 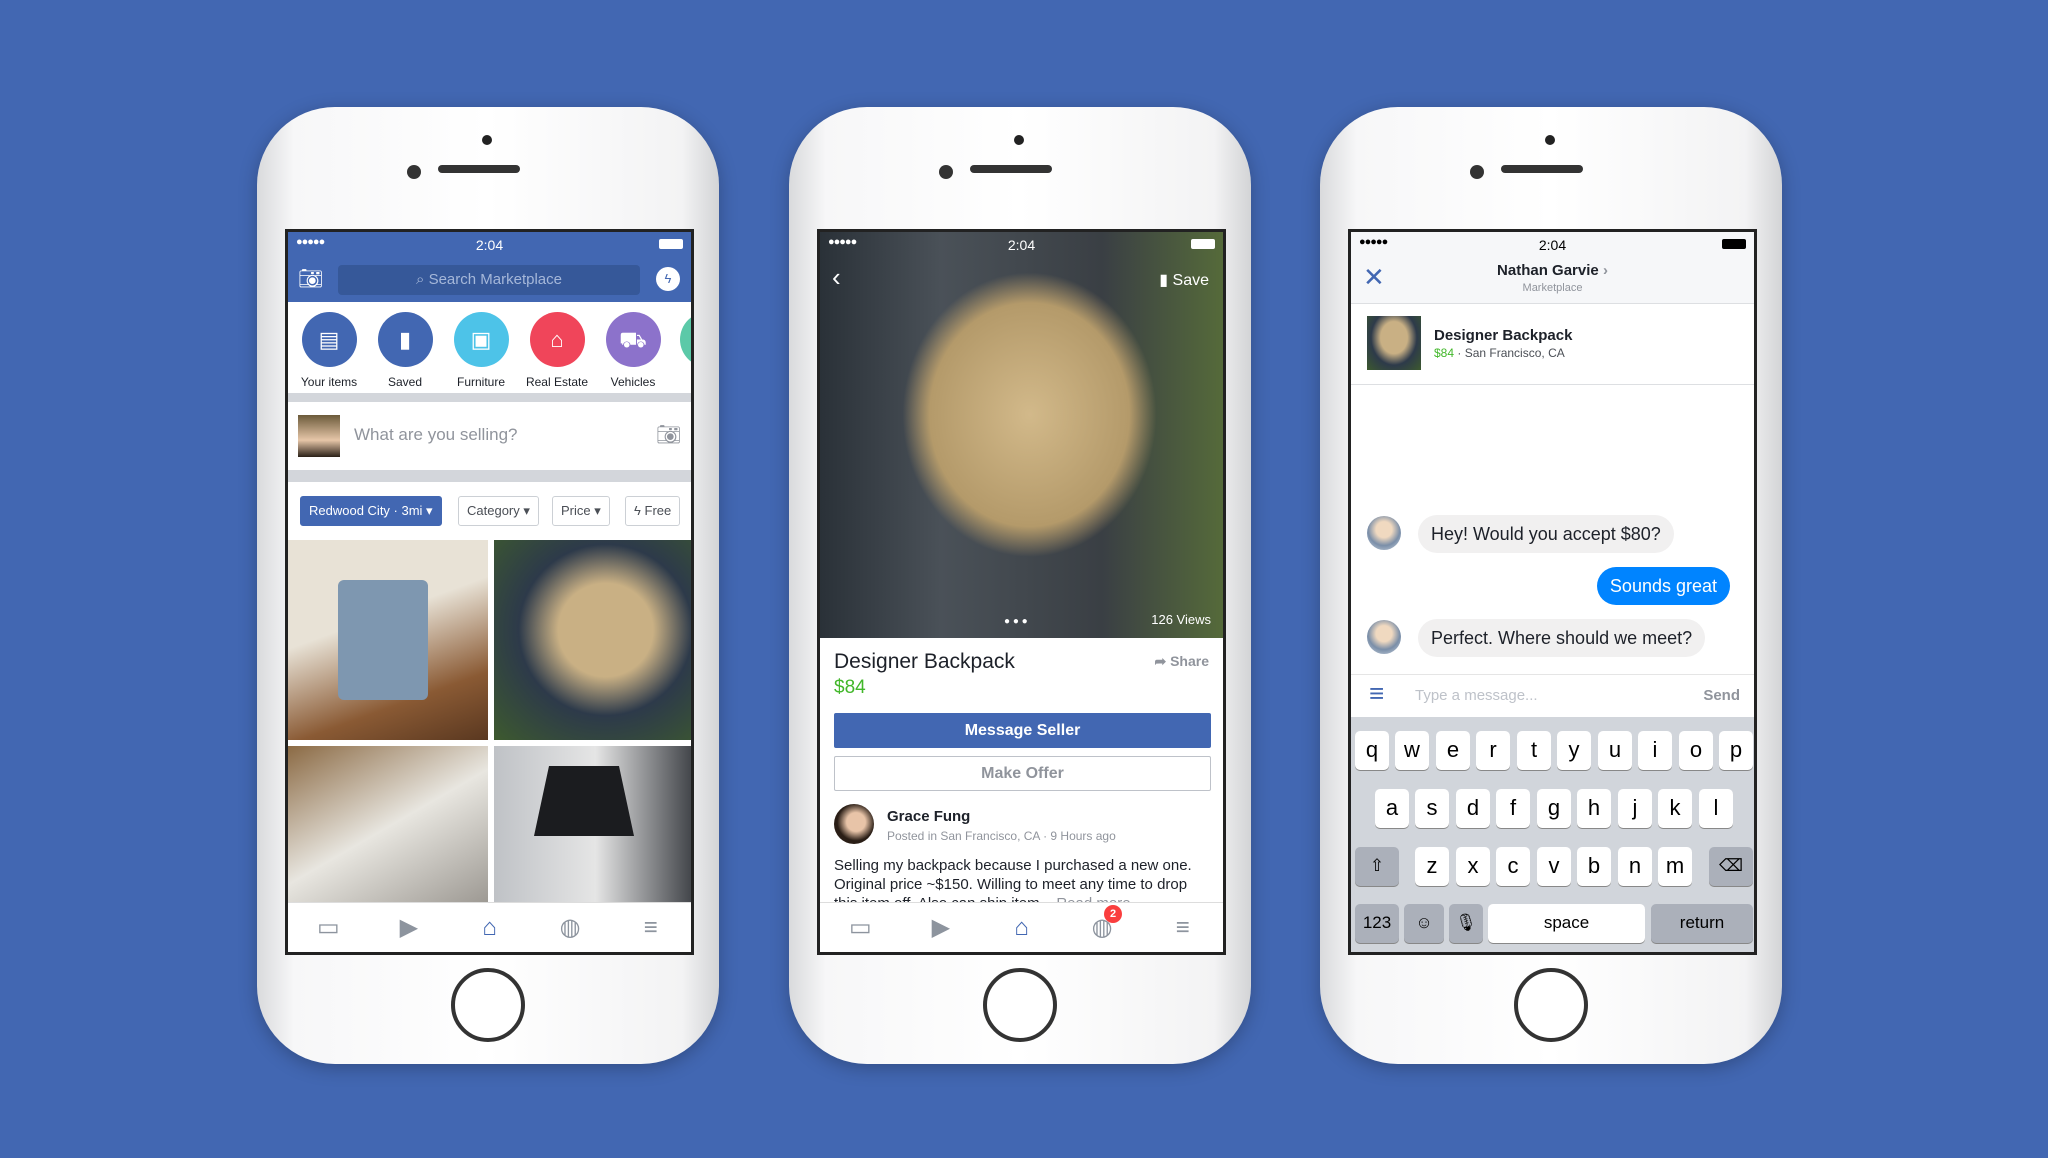 I want to click on key-l: l, so click(x=1716, y=808).